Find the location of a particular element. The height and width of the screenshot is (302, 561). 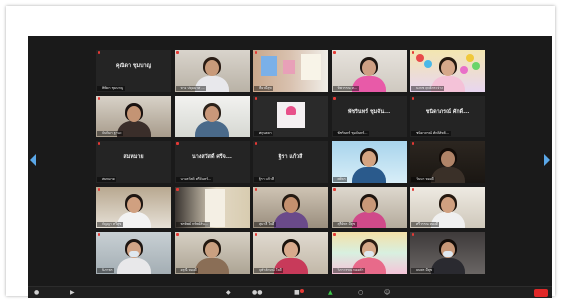

security-shield-icon: ◆ is located at coordinates (228, 293).